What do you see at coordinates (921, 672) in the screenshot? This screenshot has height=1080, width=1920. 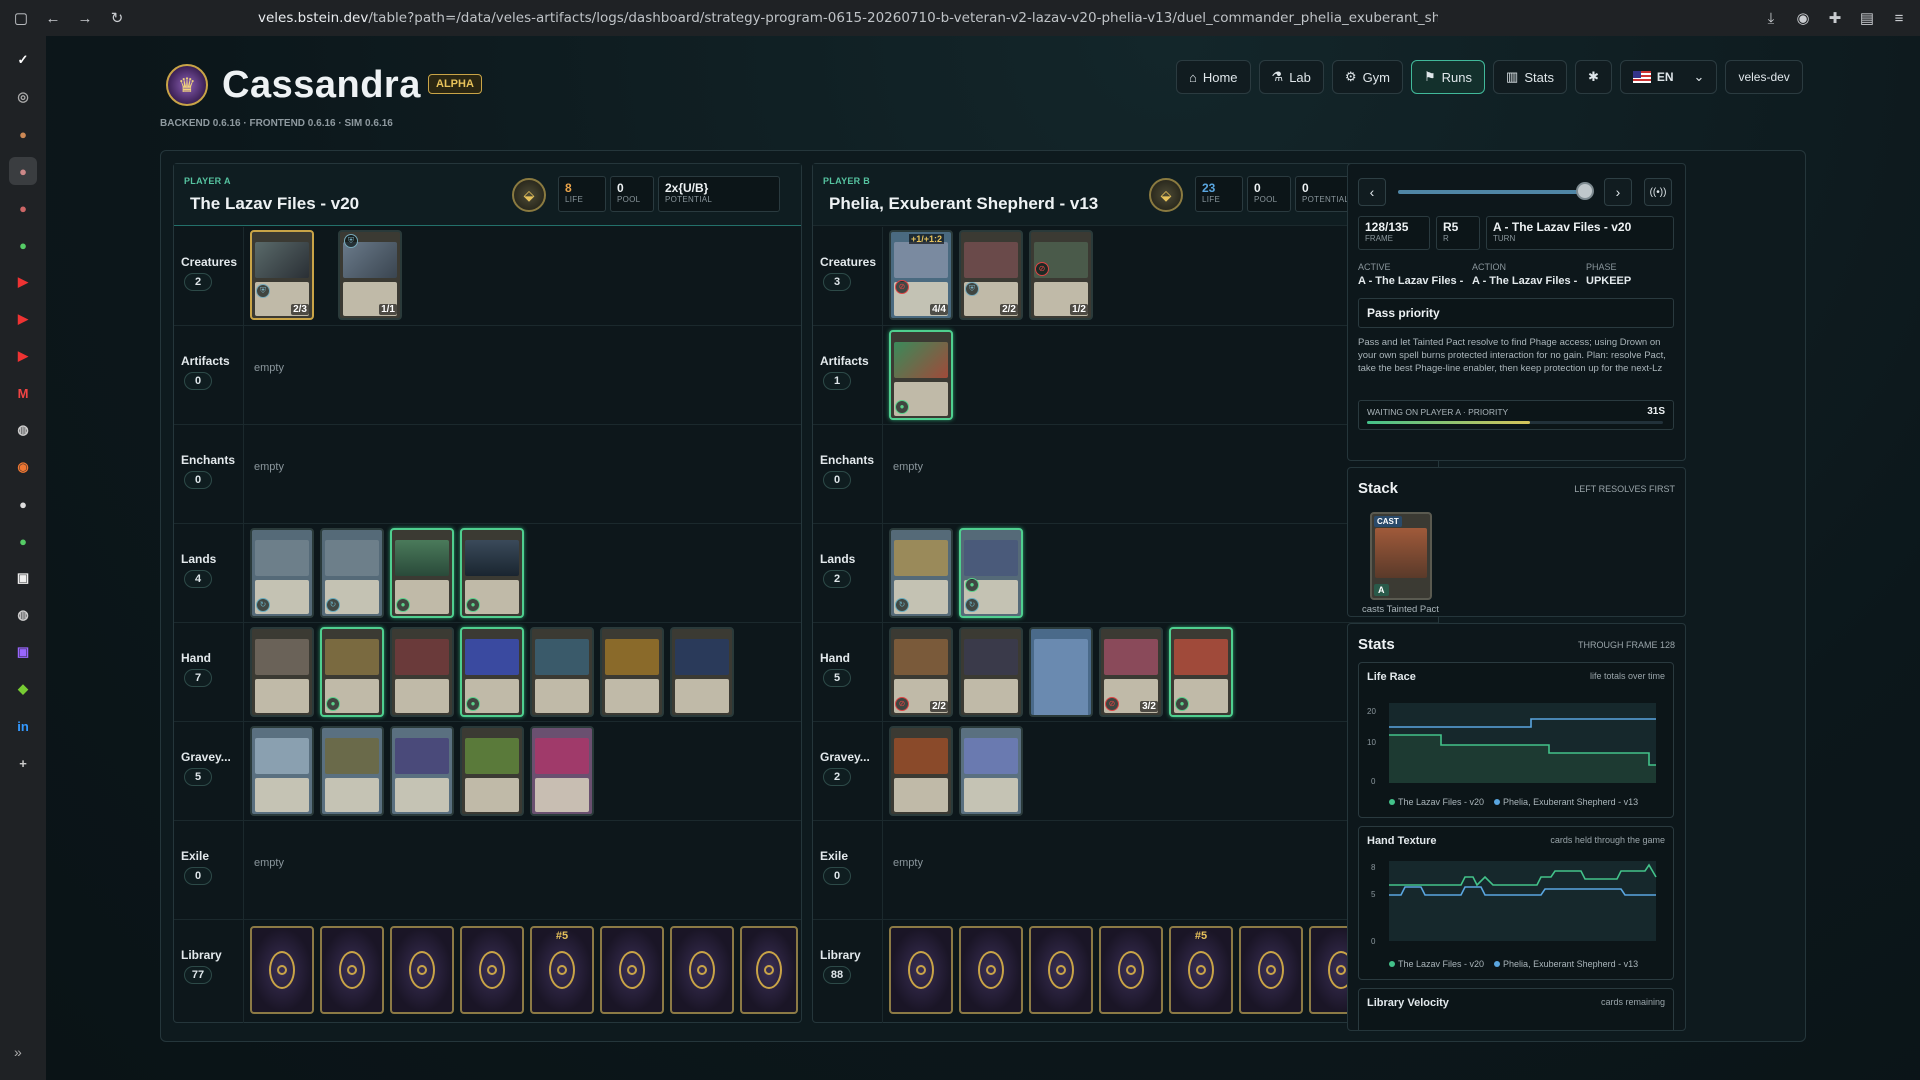 I see `hand-card: ⊘ 2/2` at bounding box center [921, 672].